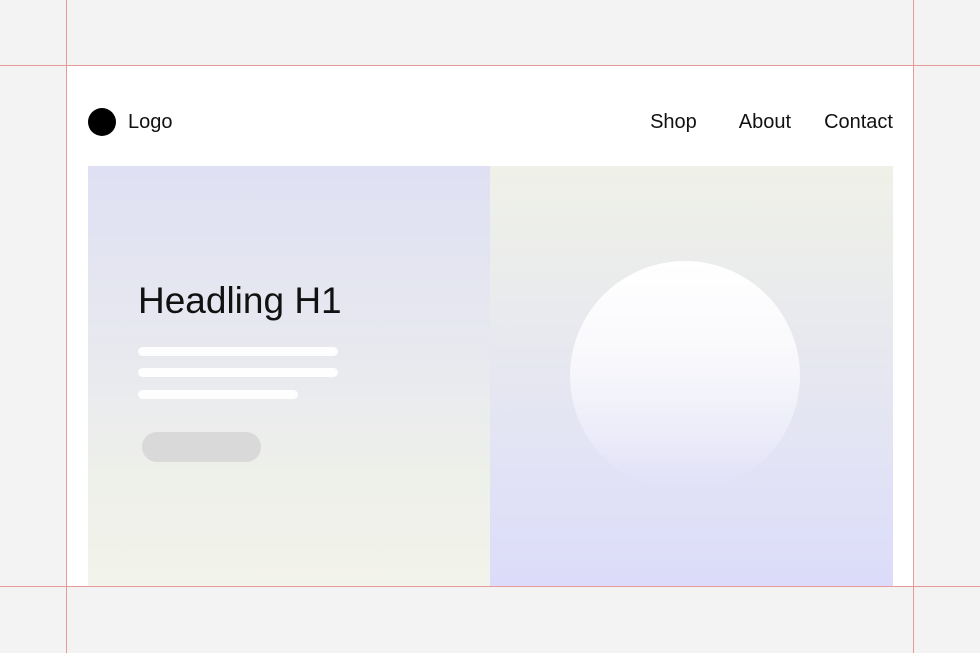  Describe the element at coordinates (765, 122) in the screenshot. I see `nav-item-about: About` at that location.